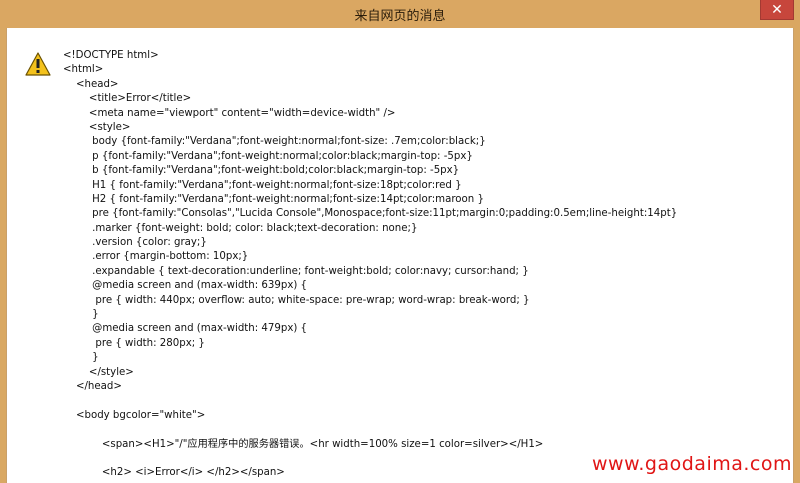 Image resolution: width=800 pixels, height=483 pixels. Describe the element at coordinates (98, 372) in the screenshot. I see `message-line: </style>` at that location.